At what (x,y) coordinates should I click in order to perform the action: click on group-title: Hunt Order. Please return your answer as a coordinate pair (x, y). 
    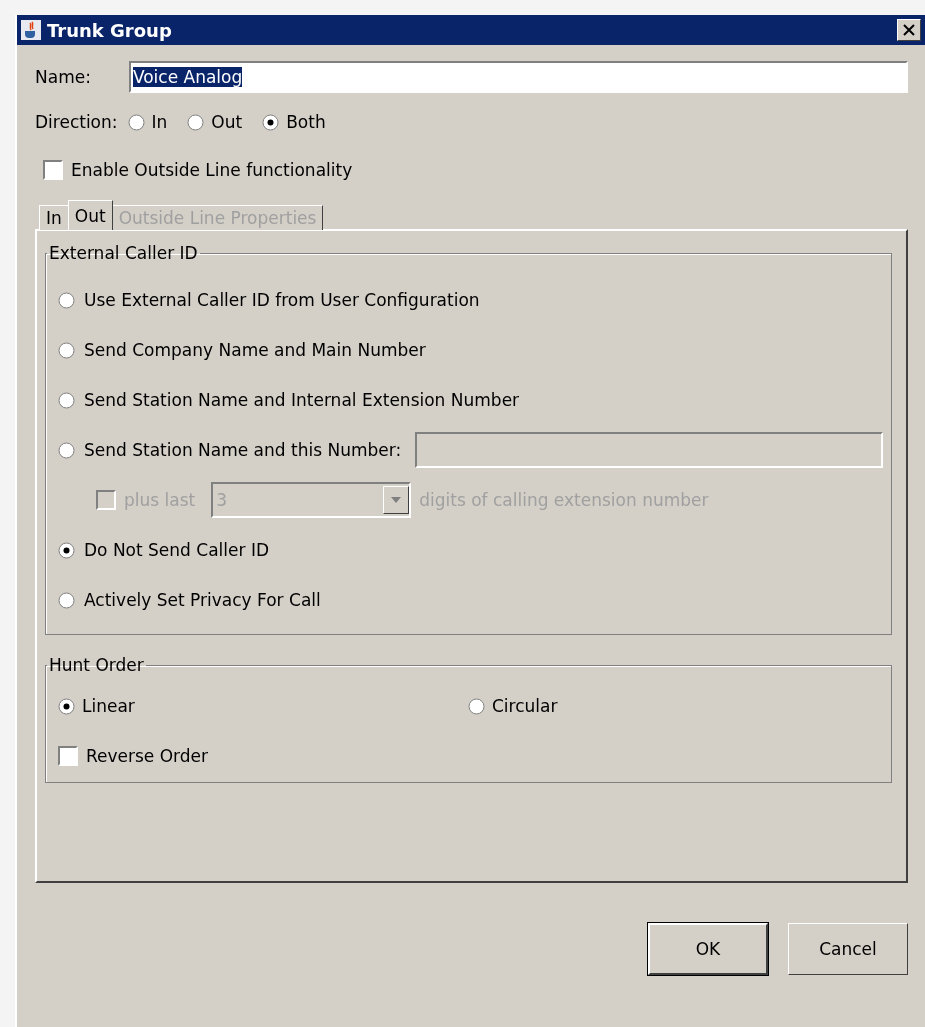
    Looking at the image, I should click on (96, 665).